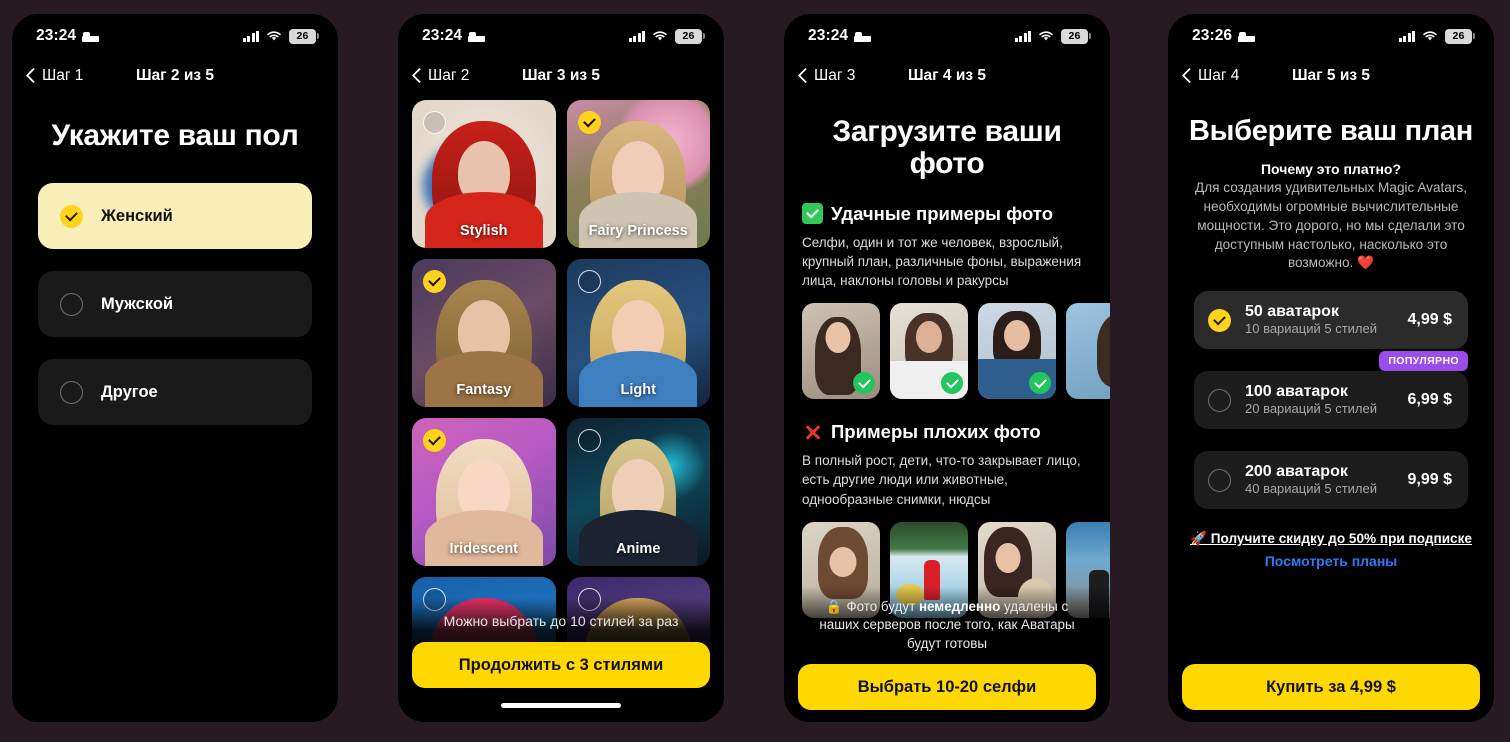 This screenshot has height=742, width=1510. I want to click on plan-name: 50 аватарок, so click(1292, 311).